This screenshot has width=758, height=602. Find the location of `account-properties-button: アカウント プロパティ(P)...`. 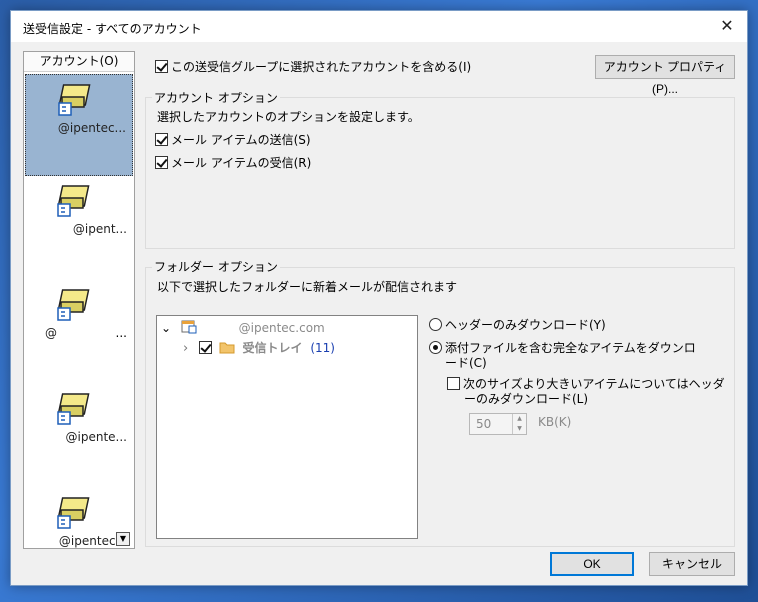

account-properties-button: アカウント プロパティ(P)... is located at coordinates (665, 75).